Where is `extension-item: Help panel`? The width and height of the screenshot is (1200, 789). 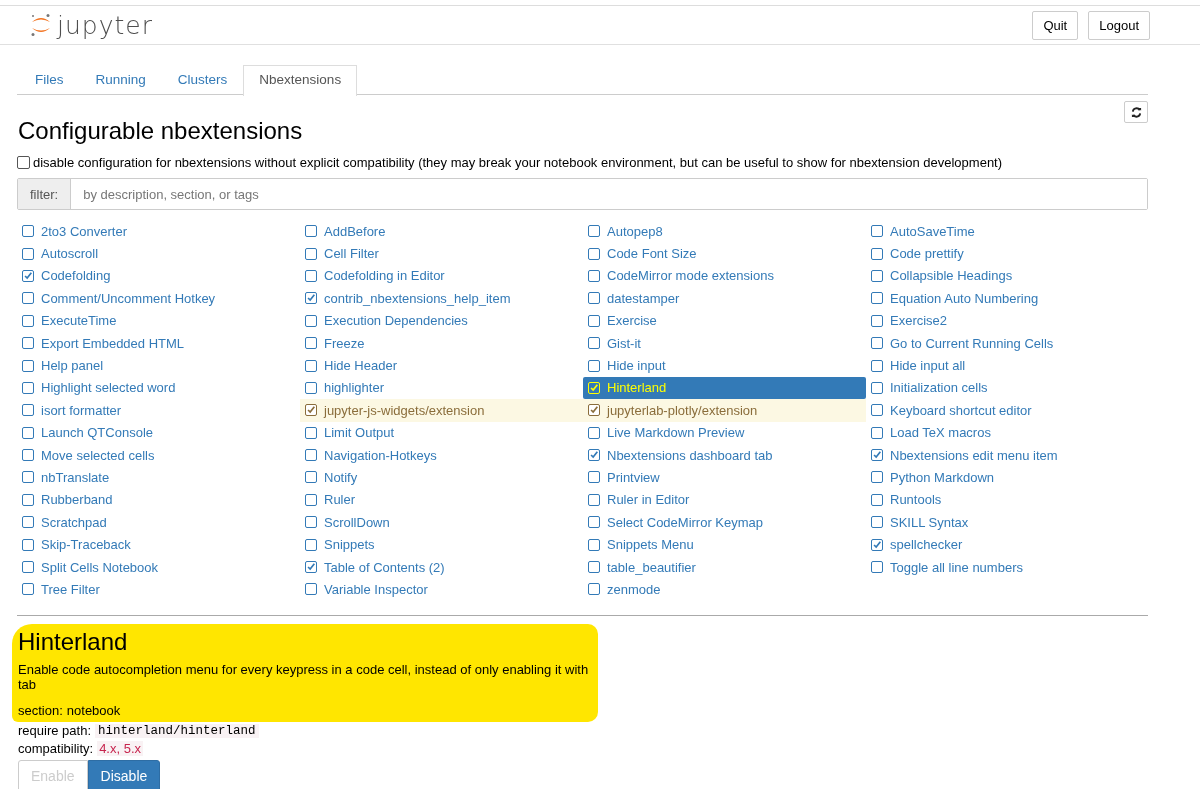 extension-item: Help panel is located at coordinates (158, 365).